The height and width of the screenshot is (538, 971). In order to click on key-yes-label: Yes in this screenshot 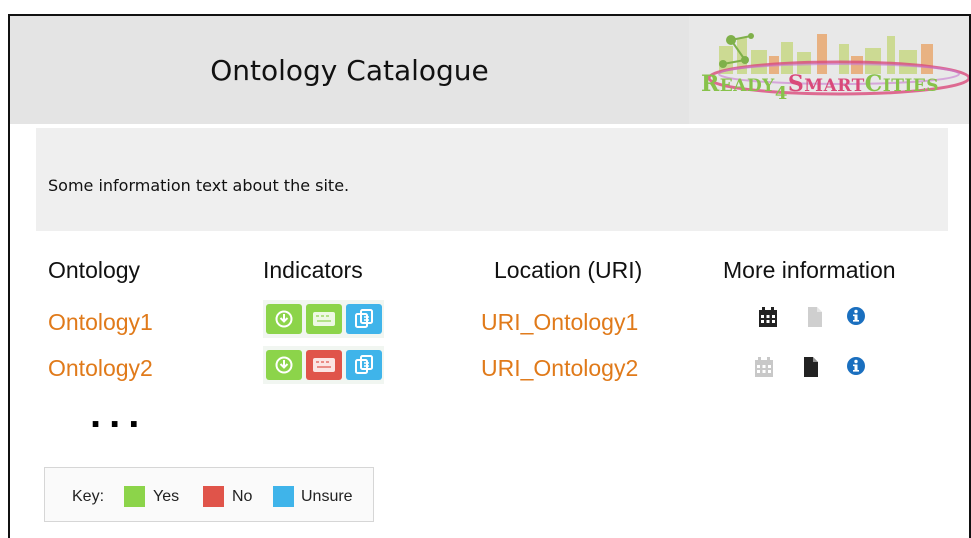, I will do `click(166, 496)`.